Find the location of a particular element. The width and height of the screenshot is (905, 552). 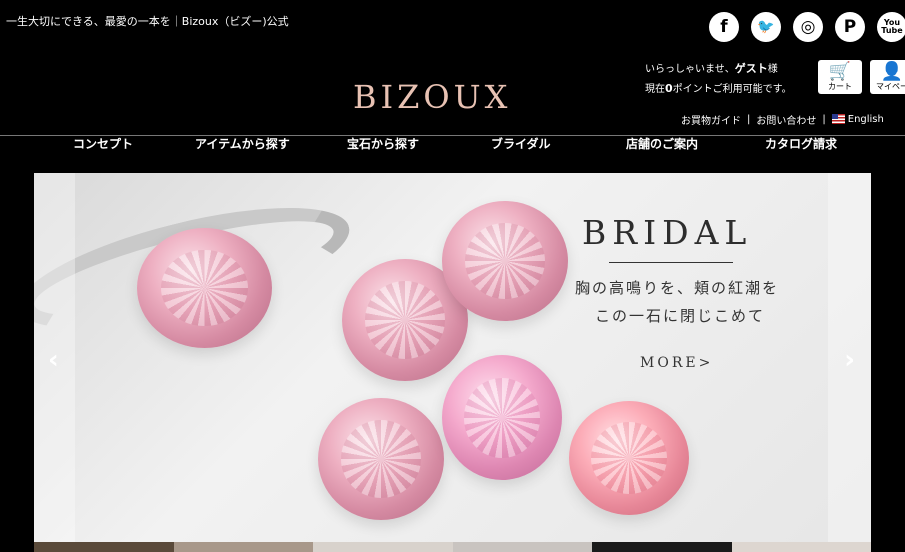

welcome-prefix: いらっしゃいませ、 is located at coordinates (690, 69).